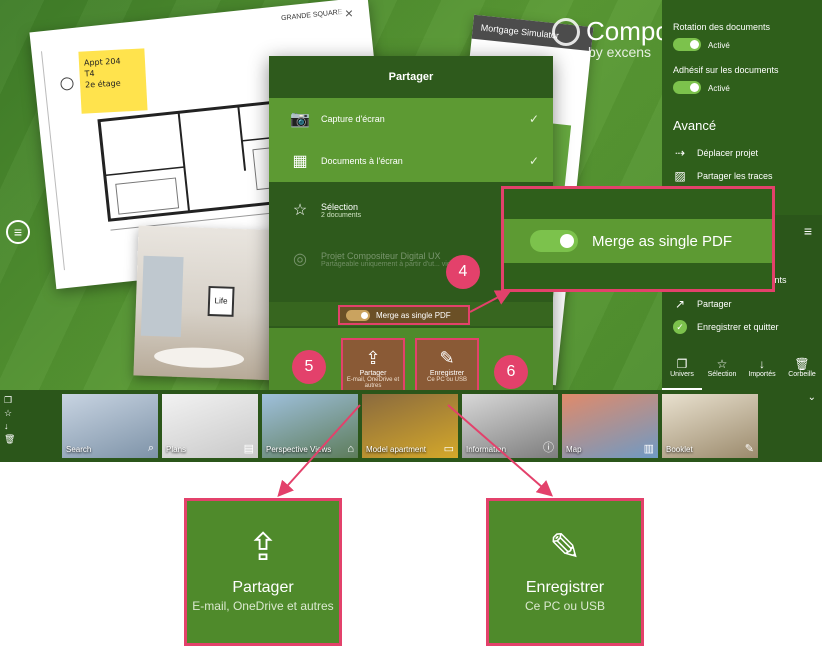 The height and width of the screenshot is (647, 822). Describe the element at coordinates (162, 296) in the screenshot. I see `photo-window` at that location.